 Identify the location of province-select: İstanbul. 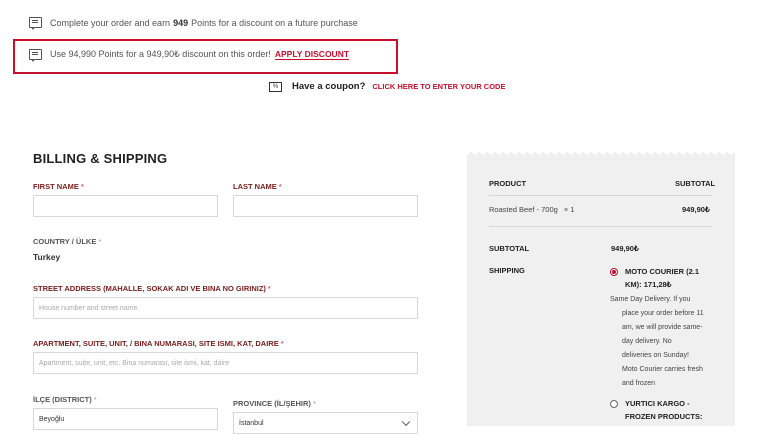
(325, 423).